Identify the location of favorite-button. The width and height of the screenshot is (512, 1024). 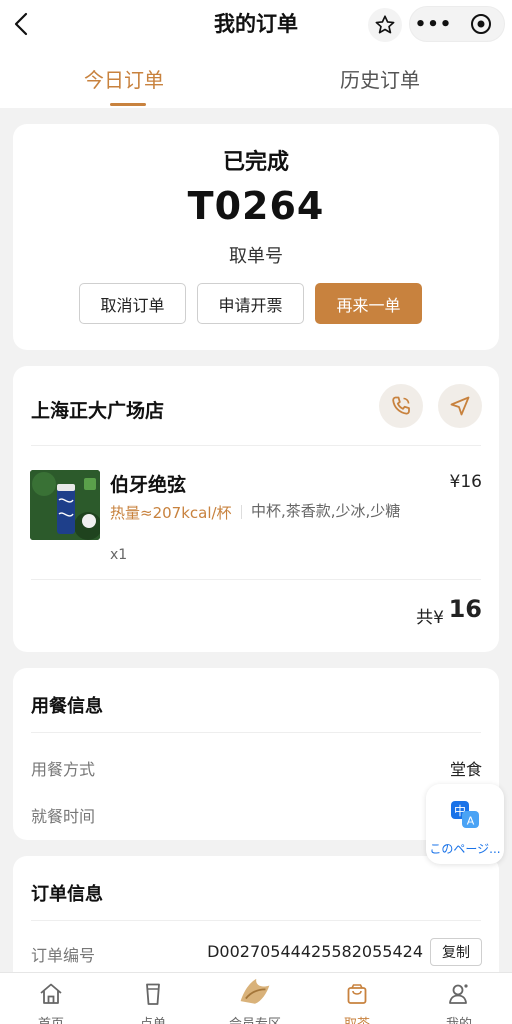
(385, 25).